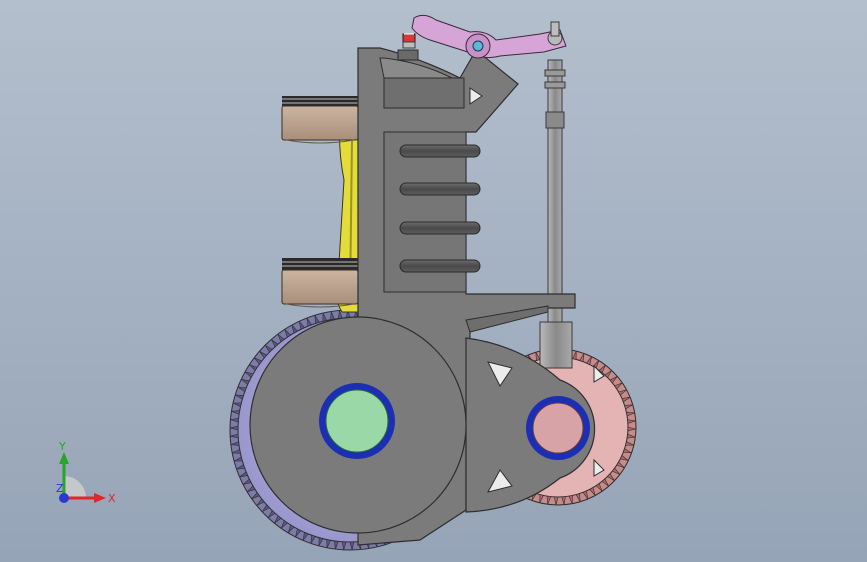 Image resolution: width=867 pixels, height=562 pixels. Describe the element at coordinates (62, 446) in the screenshot. I see `y-axis-label: Y` at that location.